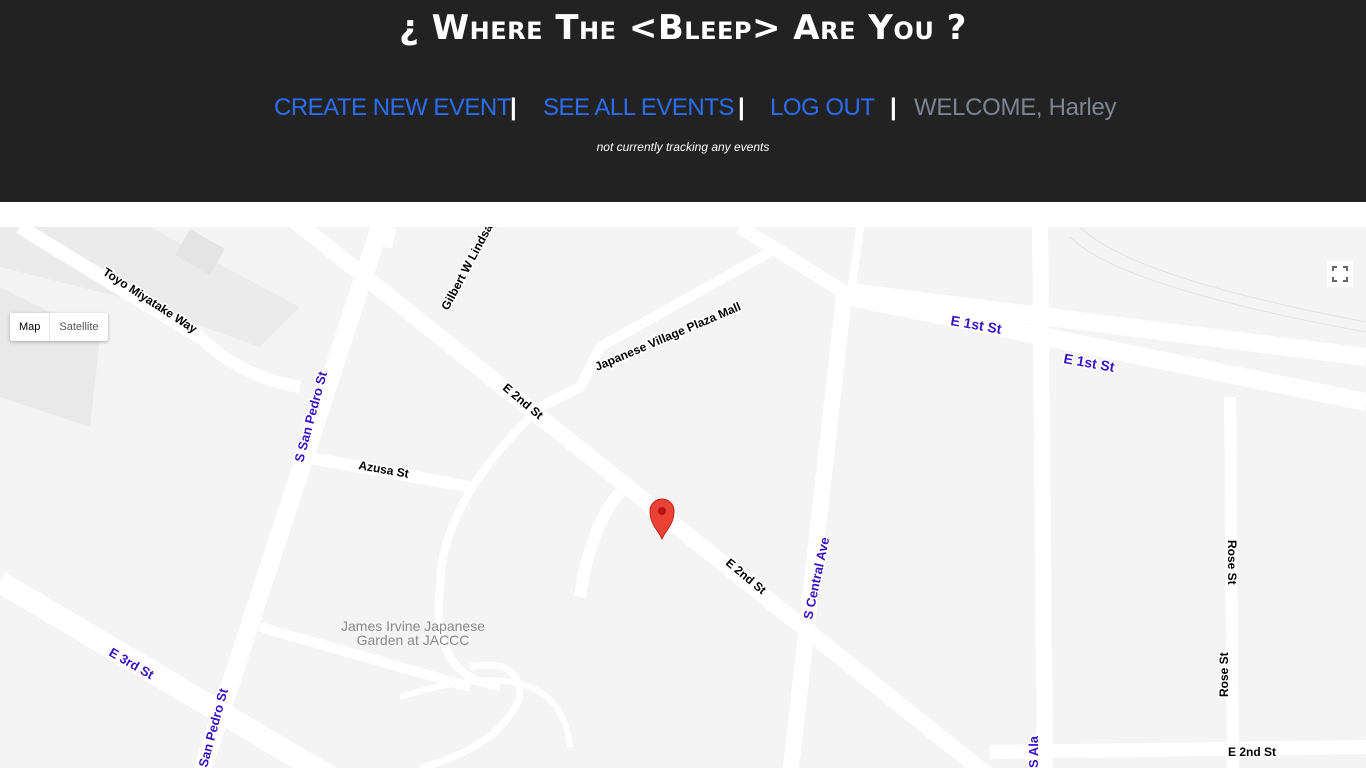  Describe the element at coordinates (662, 519) in the screenshot. I see `map-pin-icon` at that location.